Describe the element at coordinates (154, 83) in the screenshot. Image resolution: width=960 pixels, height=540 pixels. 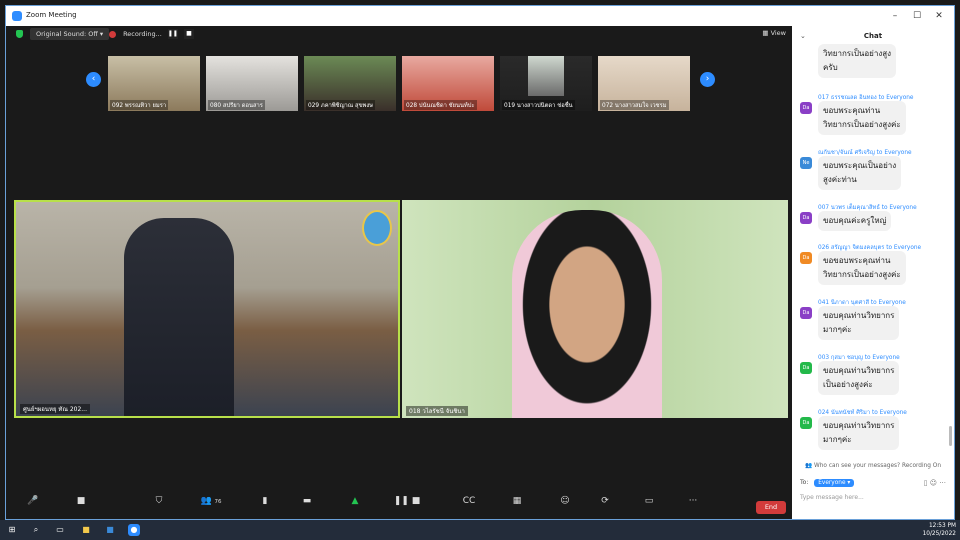
I see `participant-thumbnail: 092 พรรณทิวา ยมรา` at that location.